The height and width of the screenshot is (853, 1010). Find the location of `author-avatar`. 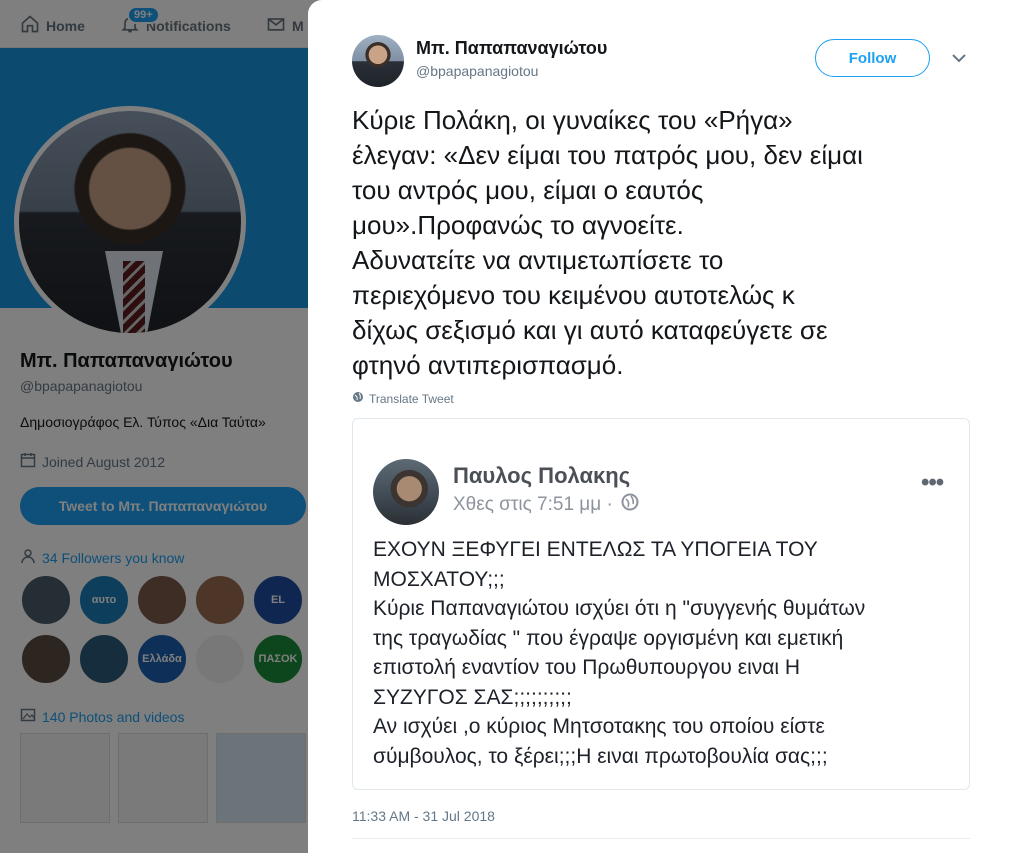

author-avatar is located at coordinates (378, 61).